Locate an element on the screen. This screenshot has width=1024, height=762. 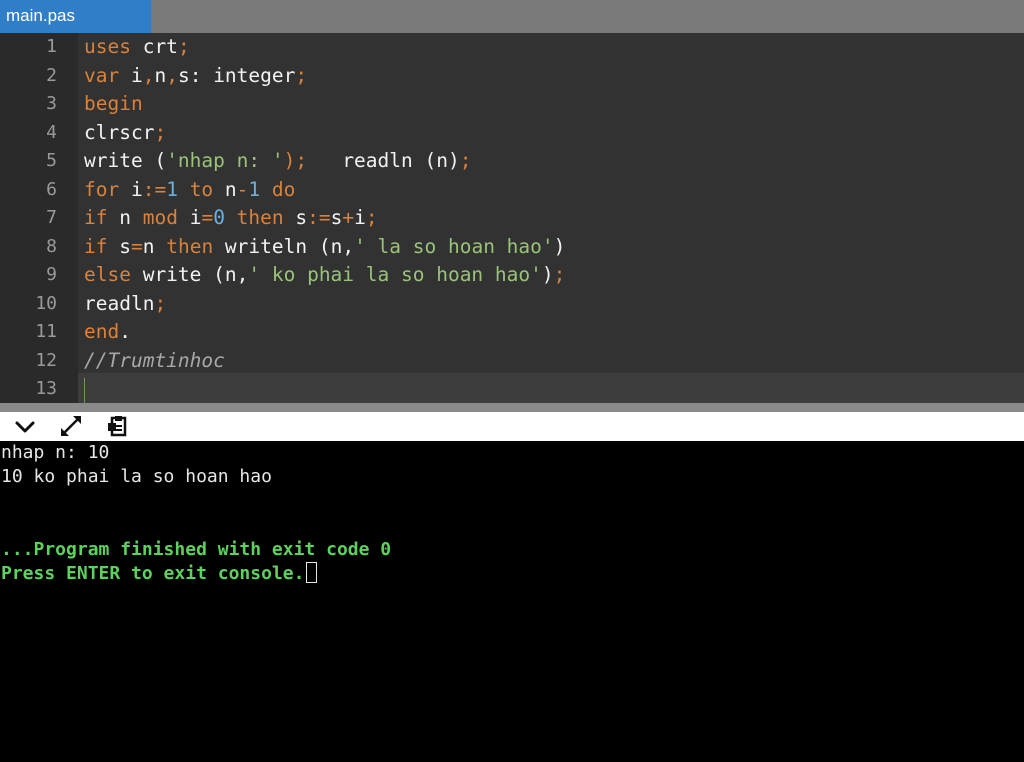
code-token: write ( is located at coordinates (125, 160).